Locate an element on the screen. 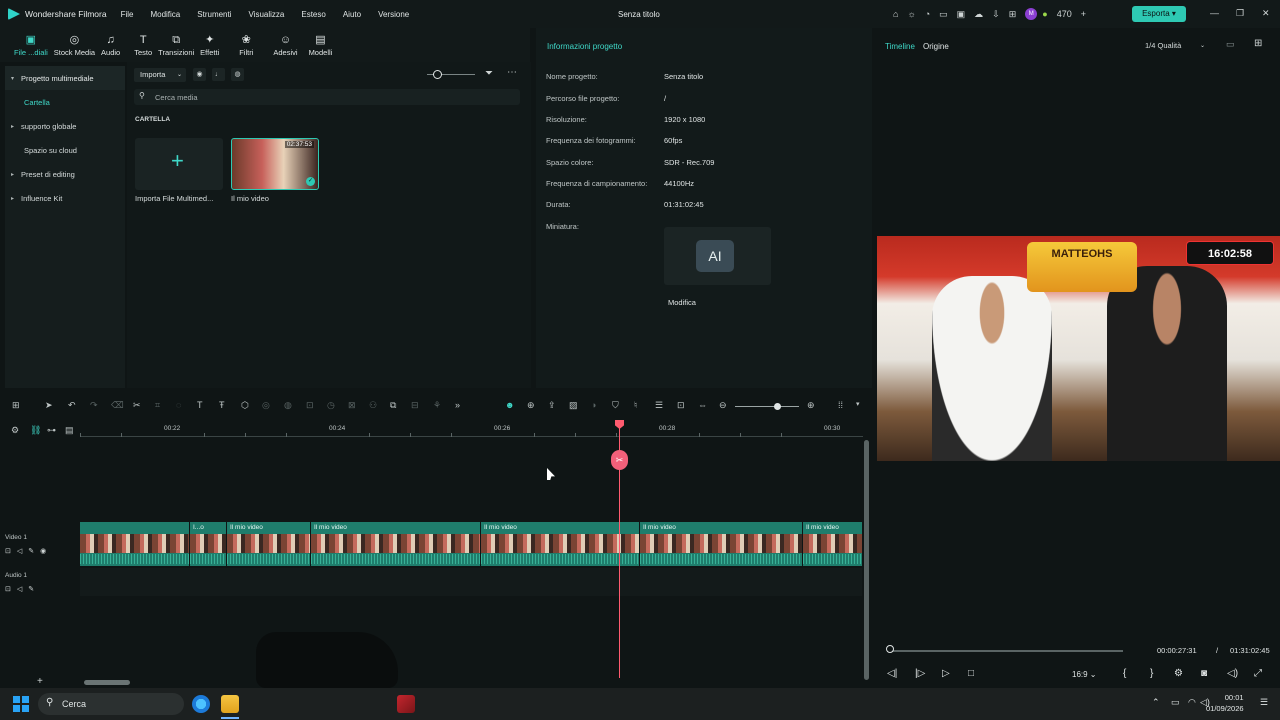 The width and height of the screenshot is (1280, 720). apps-icon: ⊞ is located at coordinates (1013, 14).